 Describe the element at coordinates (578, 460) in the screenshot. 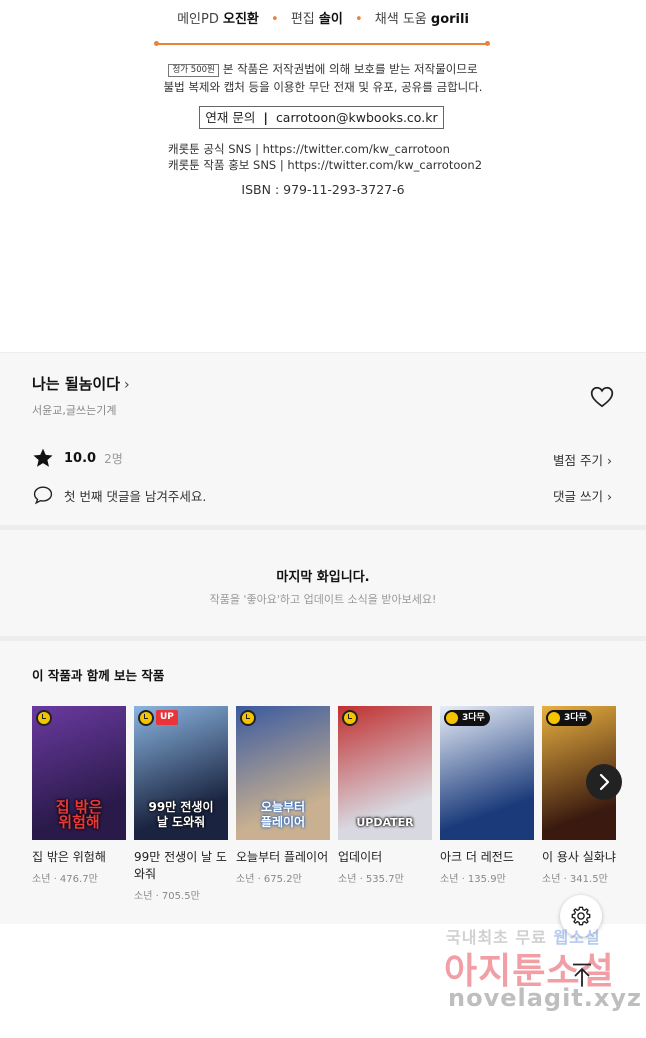

I see `rate-label: 별점 주기` at that location.